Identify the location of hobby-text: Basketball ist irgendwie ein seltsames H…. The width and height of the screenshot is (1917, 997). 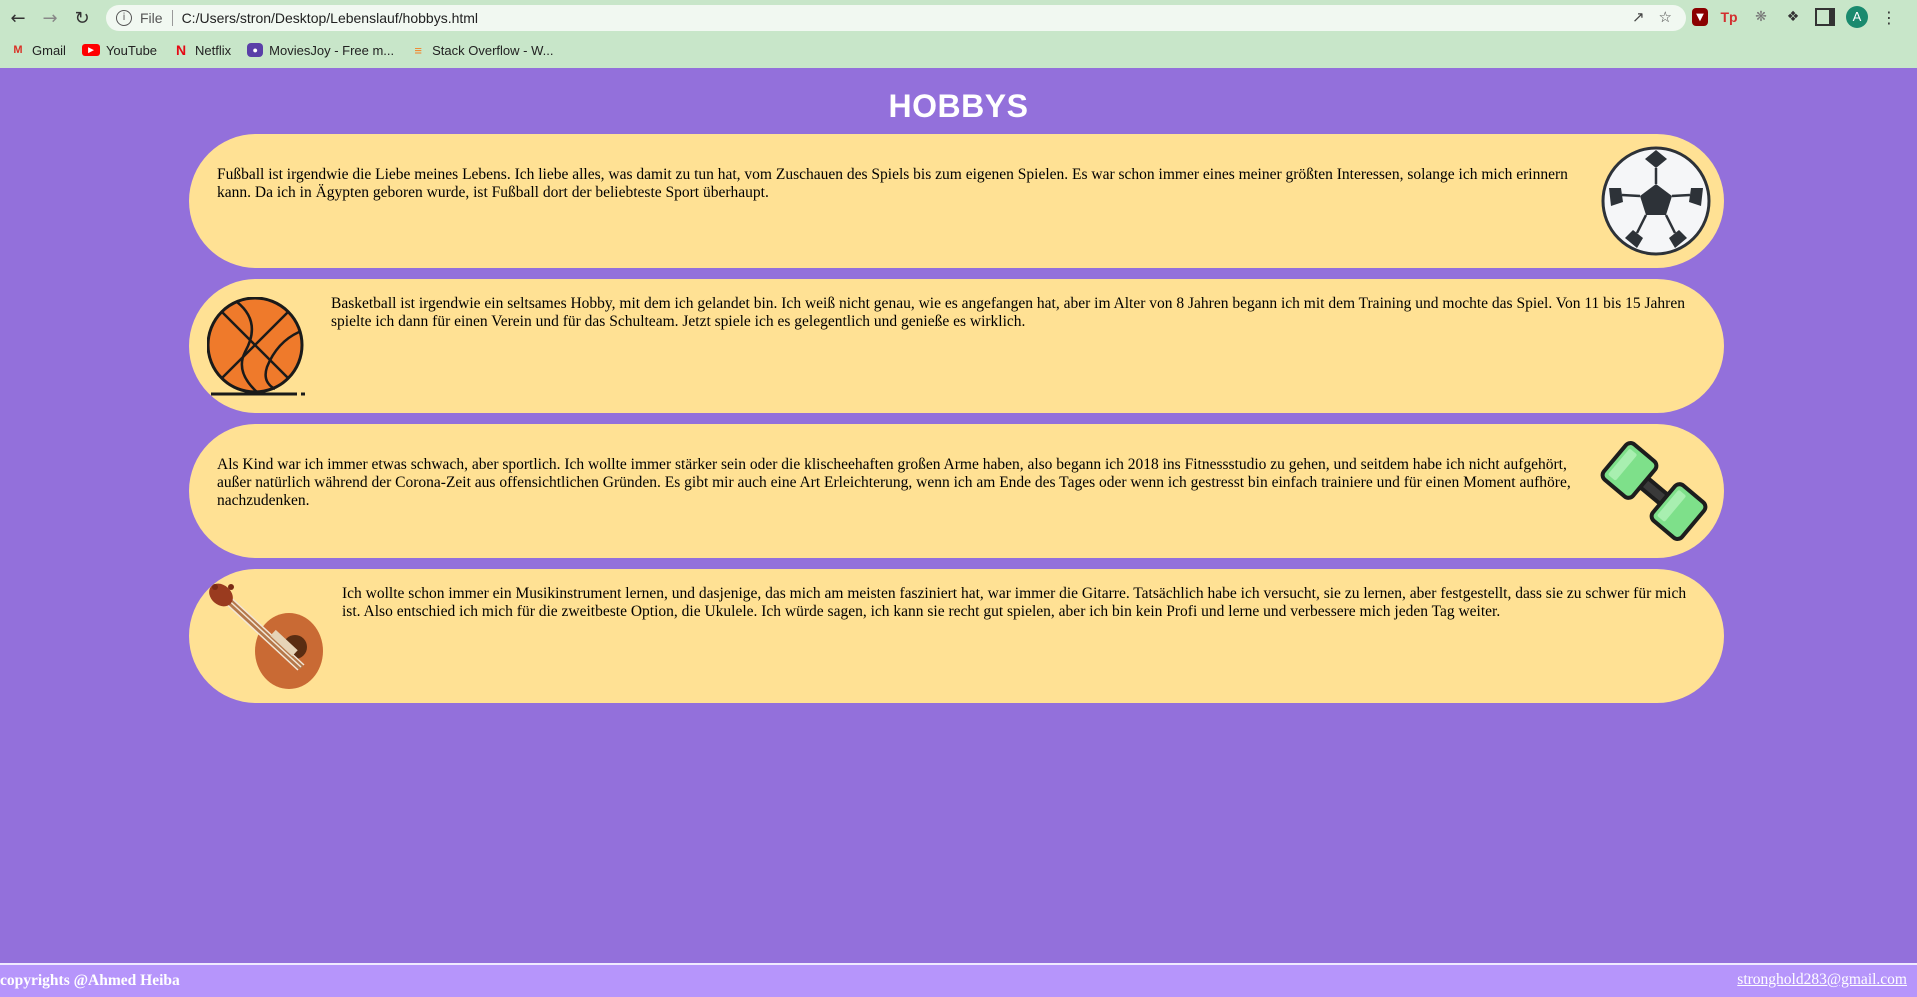
(1008, 312).